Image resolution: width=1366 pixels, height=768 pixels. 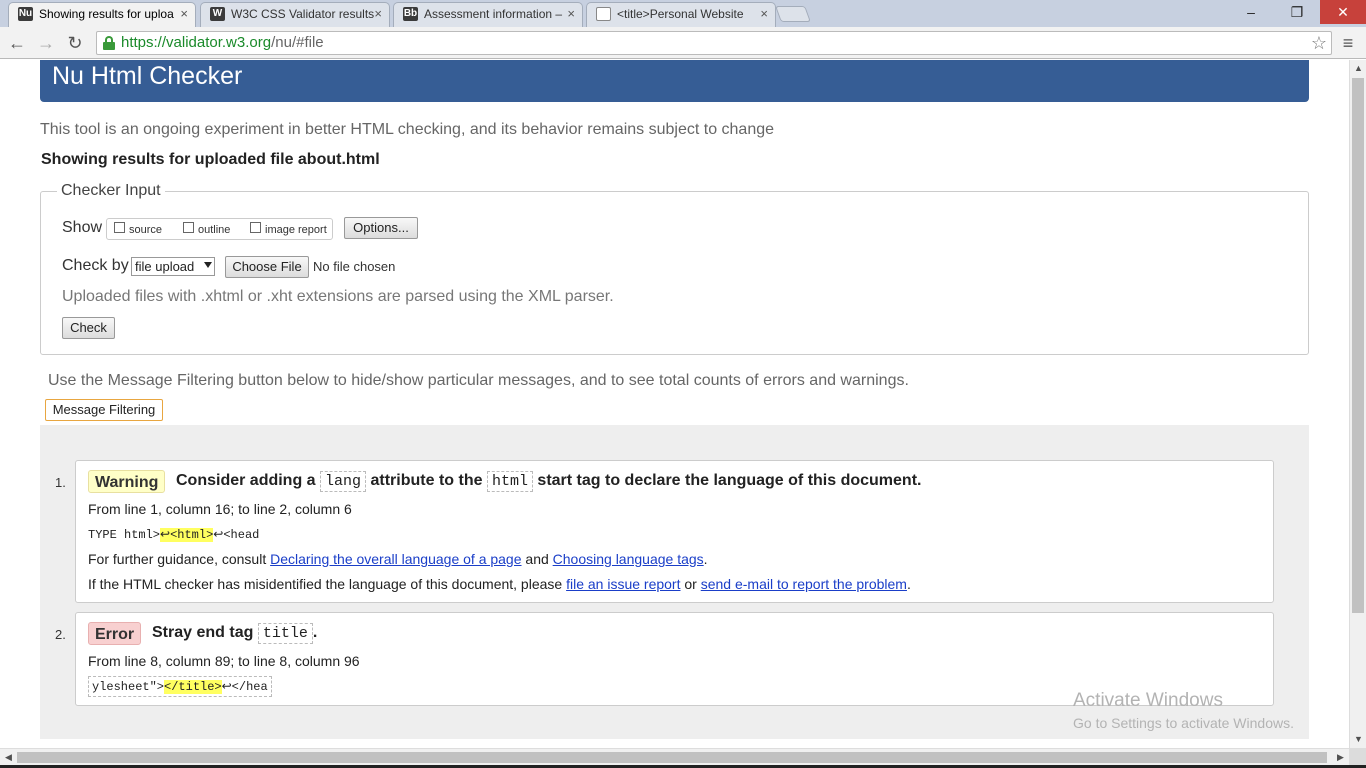 I want to click on minimize-button: –, so click(x=1251, y=12).